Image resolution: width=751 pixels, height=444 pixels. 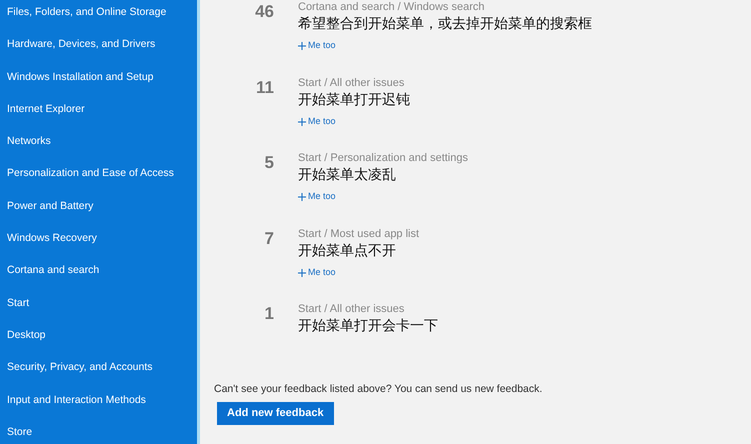 I want to click on vote-count: 11, so click(x=264, y=87).